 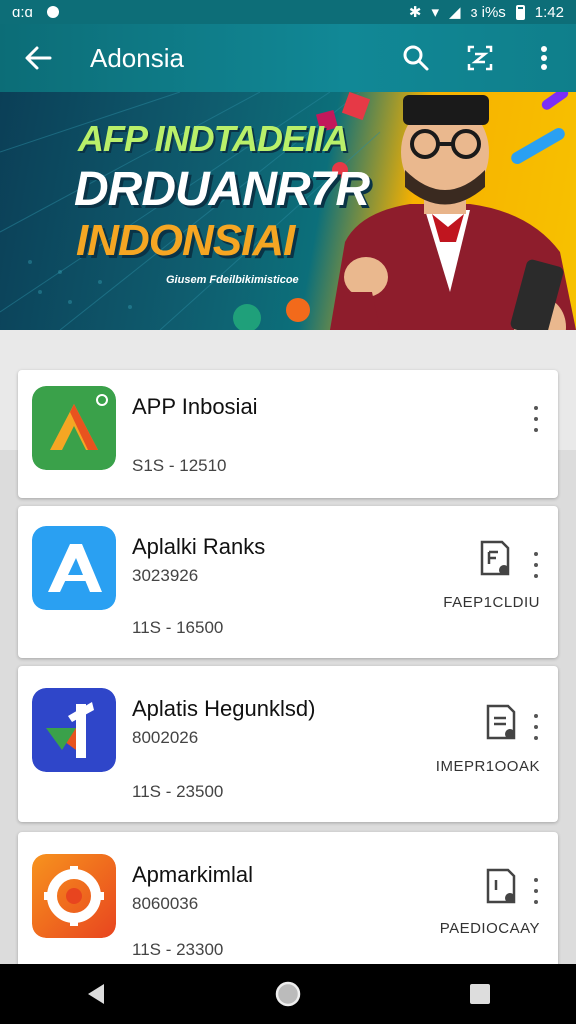 What do you see at coordinates (288, 12) in the screenshot?
I see `status-bar: ɑ:ɑ ✱ ▾ ◢ ɜ i%s 1:42` at bounding box center [288, 12].